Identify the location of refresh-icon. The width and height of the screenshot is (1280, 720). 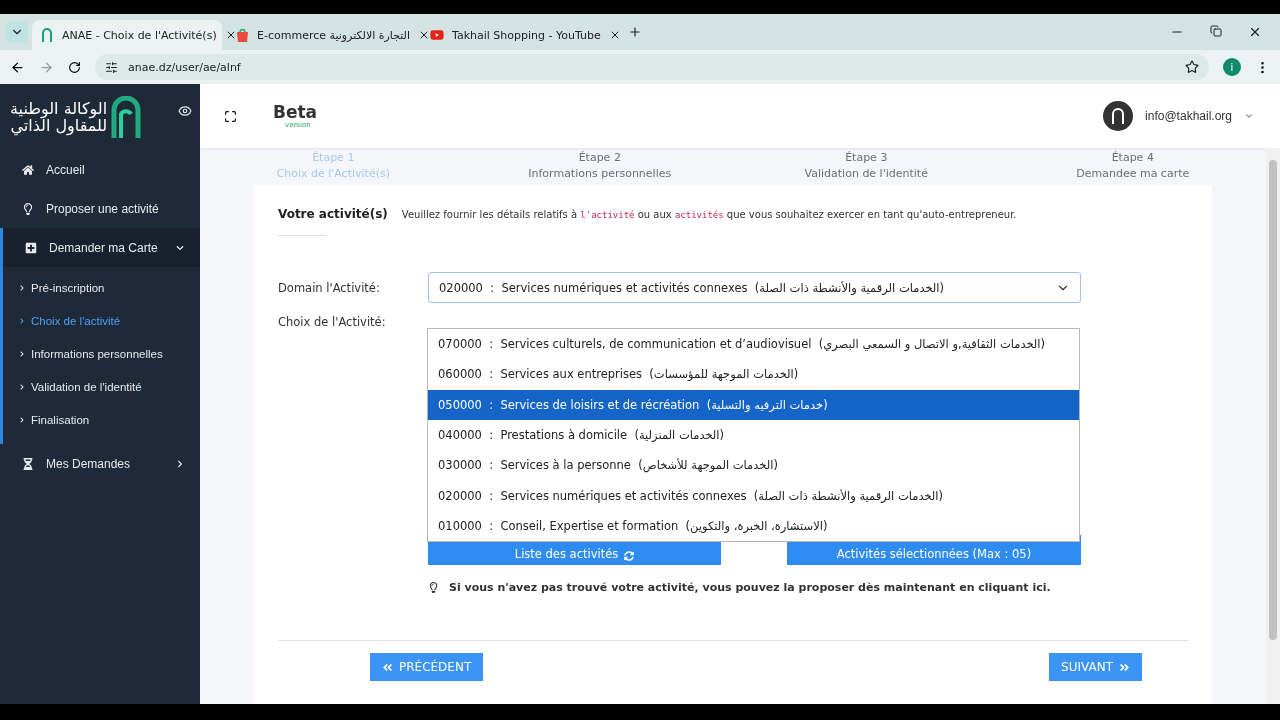
(629, 556).